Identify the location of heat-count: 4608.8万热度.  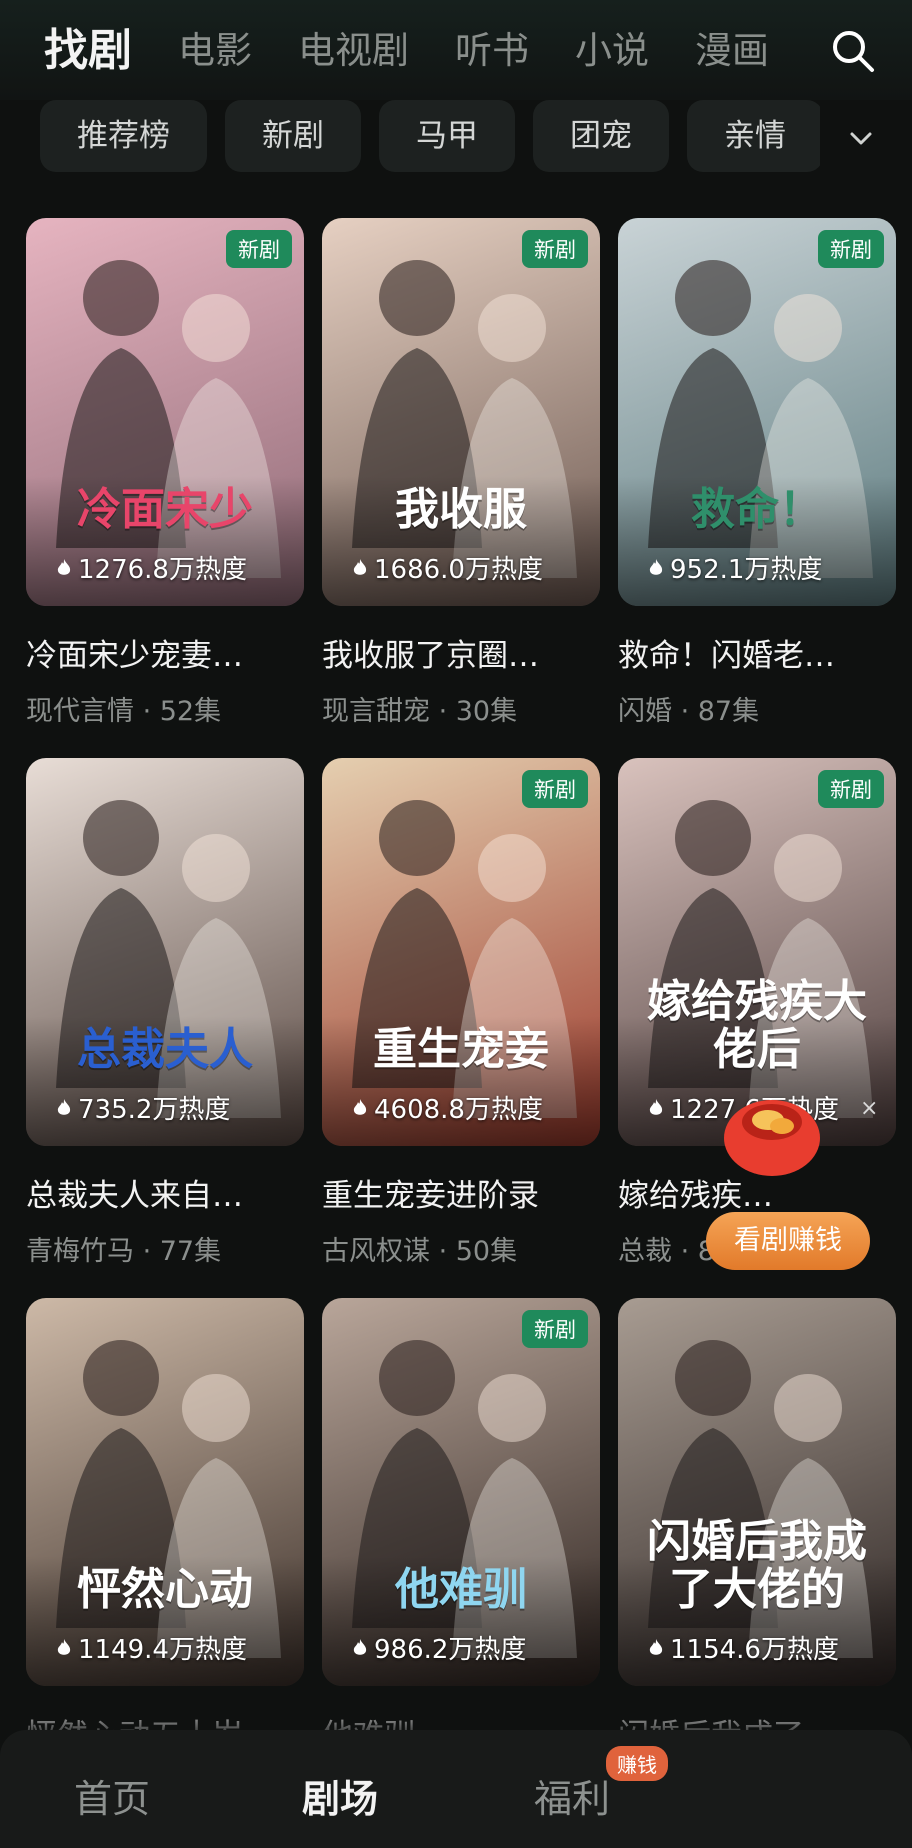
(447, 1107).